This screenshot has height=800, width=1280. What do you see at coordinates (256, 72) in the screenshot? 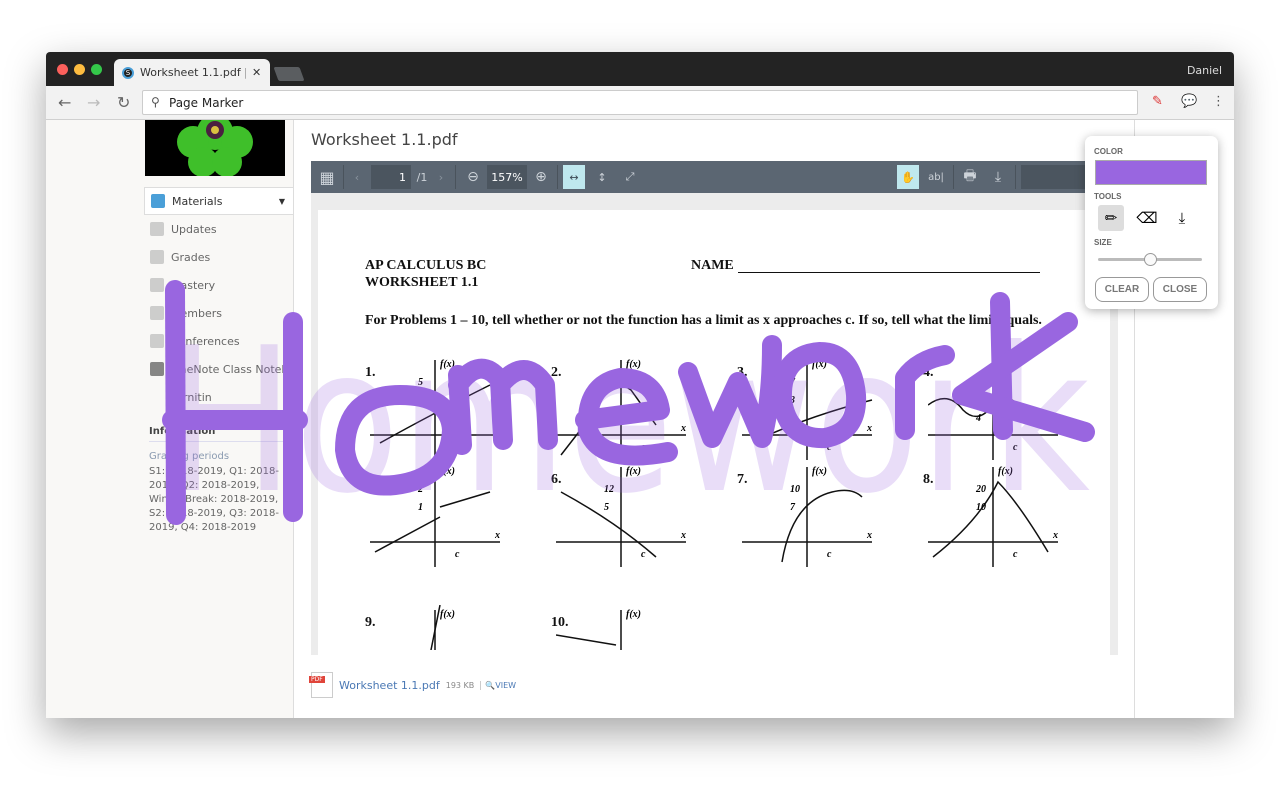
I see `close-tab-icon: ✕` at bounding box center [256, 72].